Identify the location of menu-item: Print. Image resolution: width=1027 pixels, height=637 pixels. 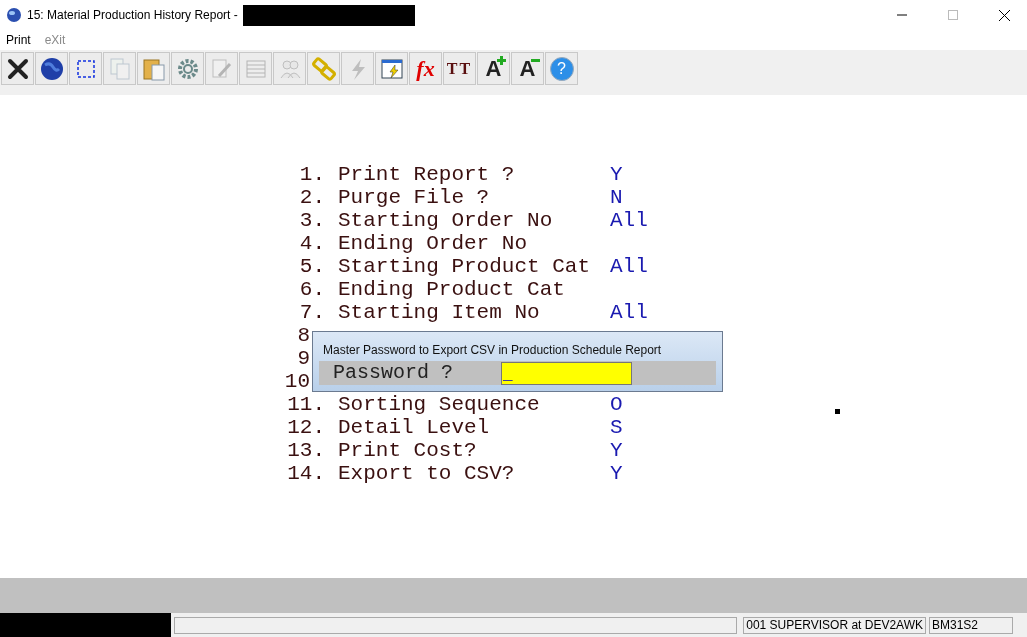
(18, 40).